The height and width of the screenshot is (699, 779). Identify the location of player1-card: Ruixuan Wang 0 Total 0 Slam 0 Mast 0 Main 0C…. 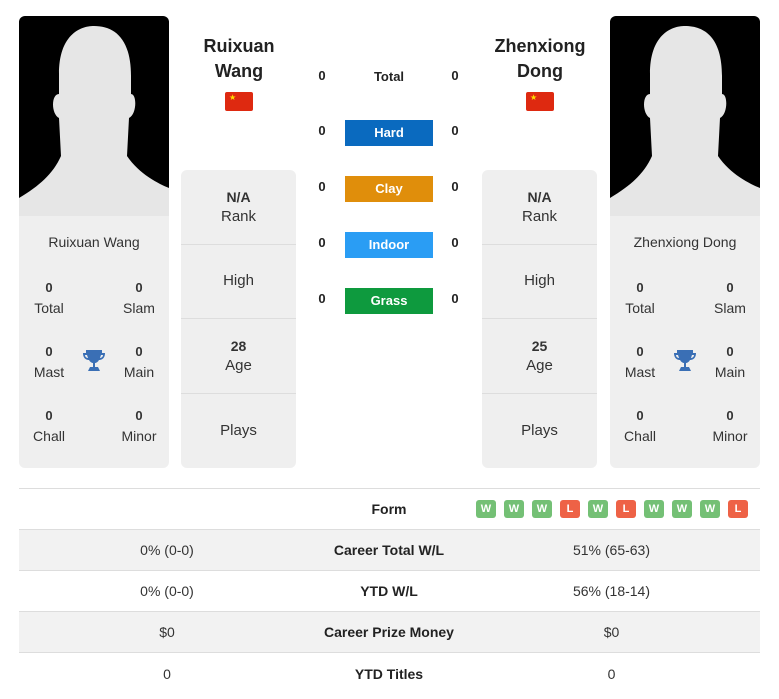
(94, 342).